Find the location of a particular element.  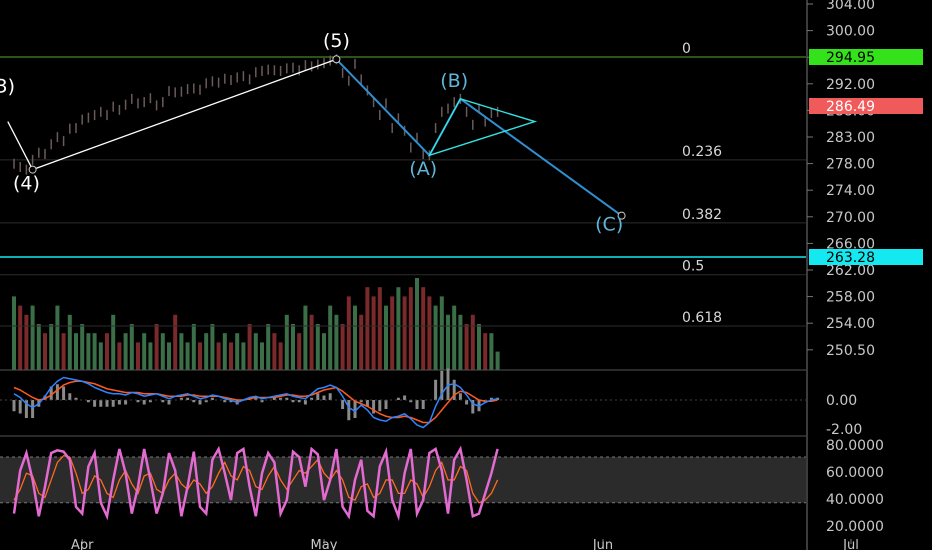

price-axis-label: 300.00 is located at coordinates (850, 32).